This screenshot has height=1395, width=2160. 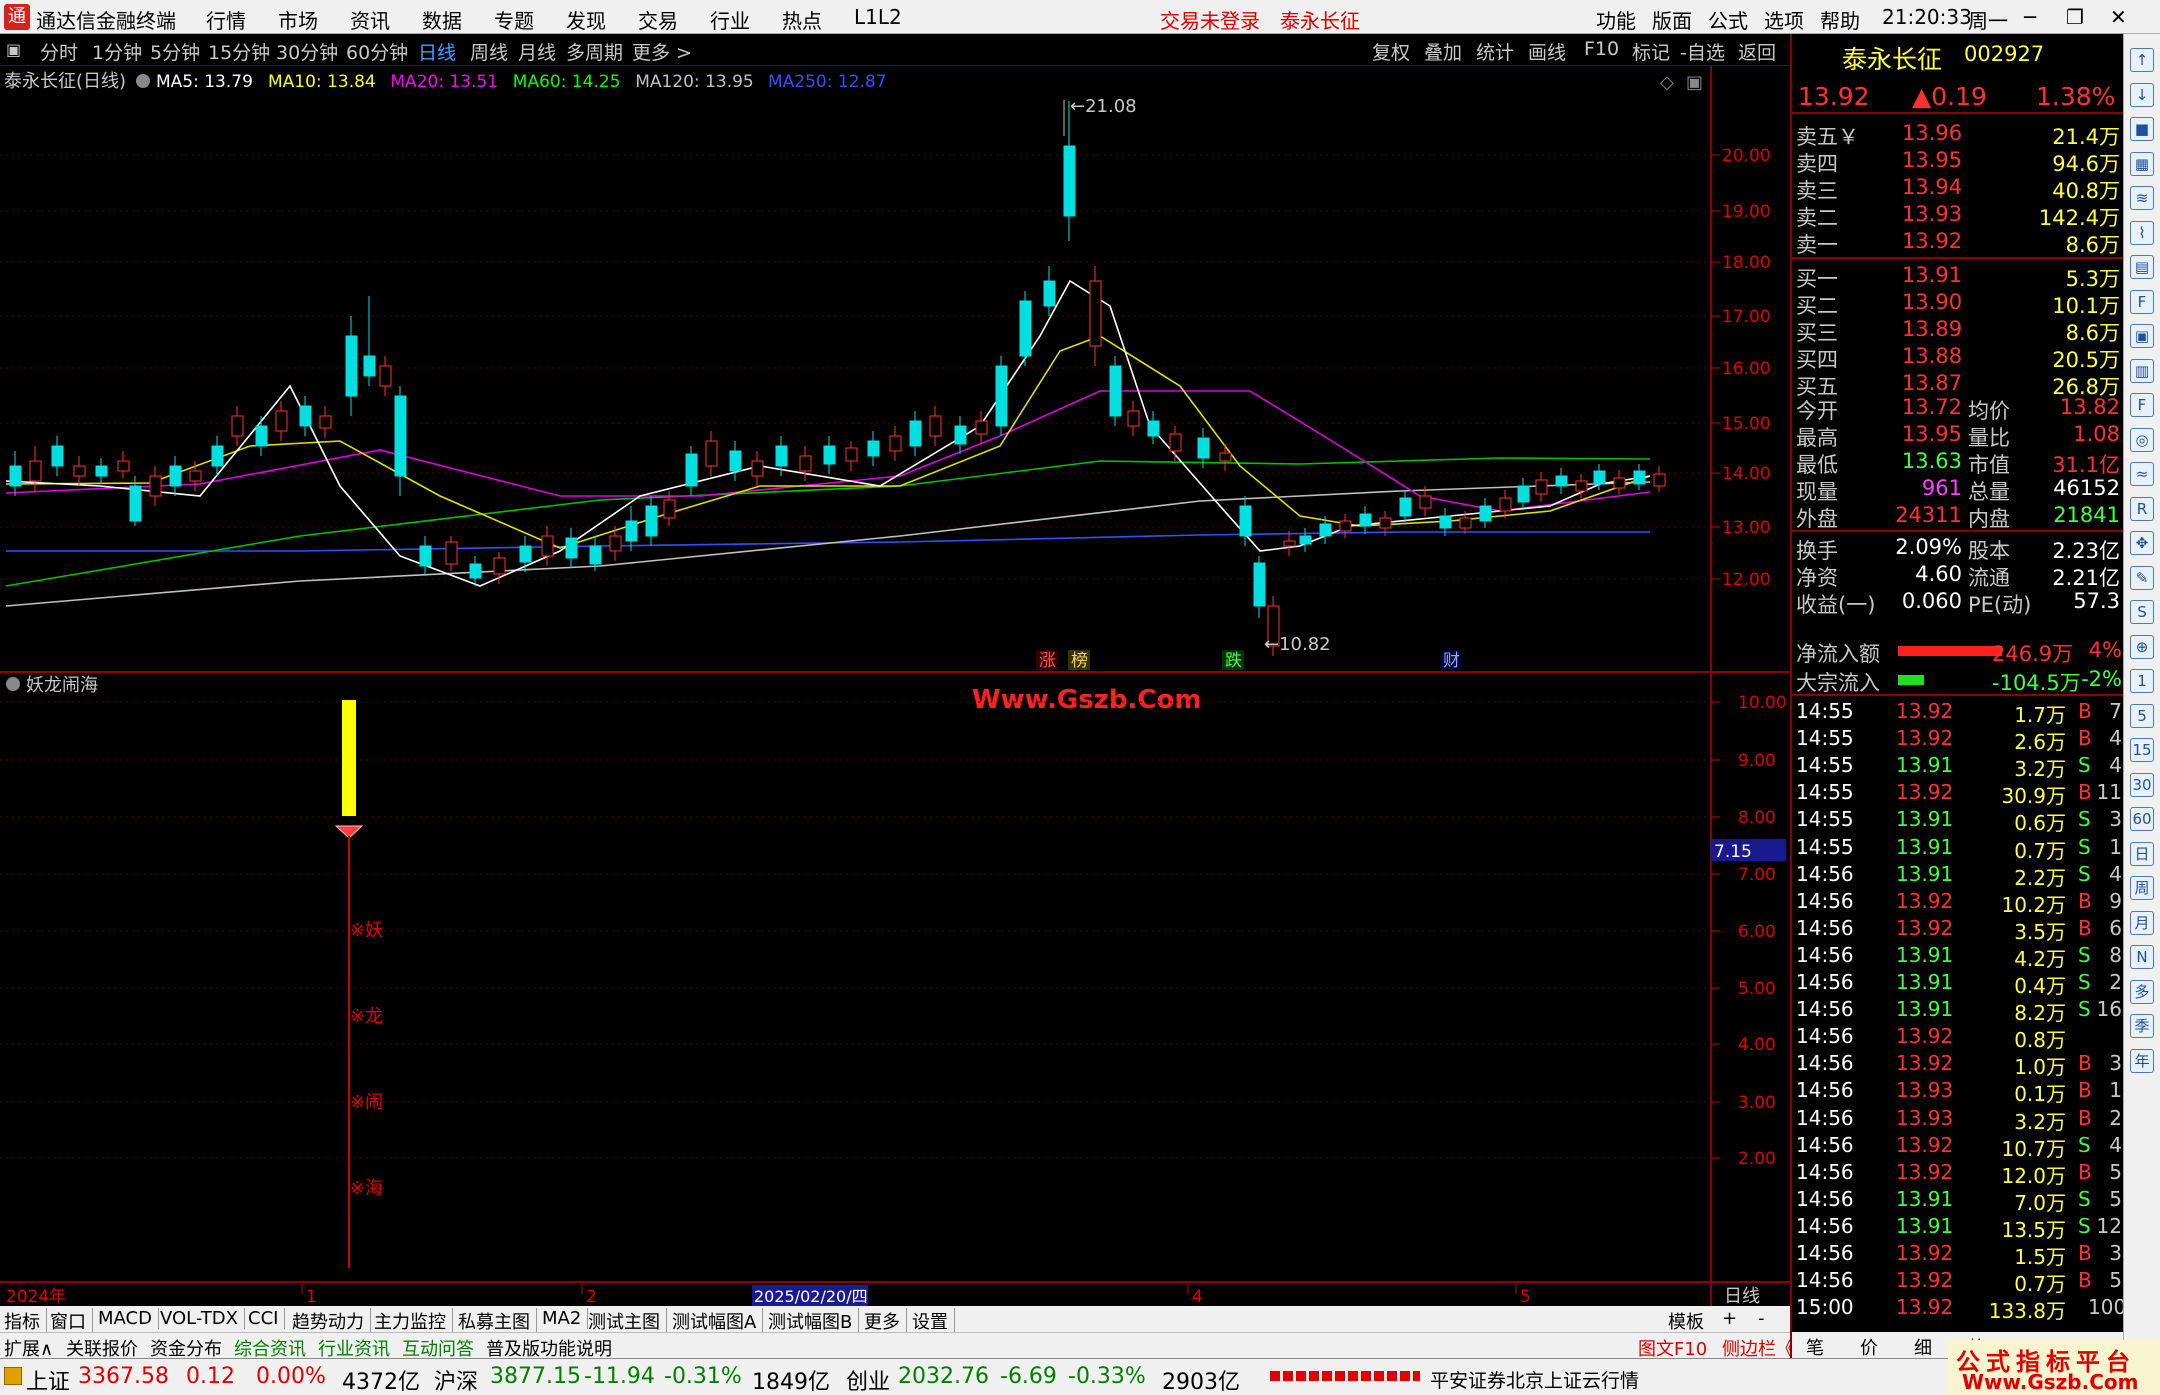 What do you see at coordinates (298, 19) in the screenshot?
I see `menu-item-shichang: 市场` at bounding box center [298, 19].